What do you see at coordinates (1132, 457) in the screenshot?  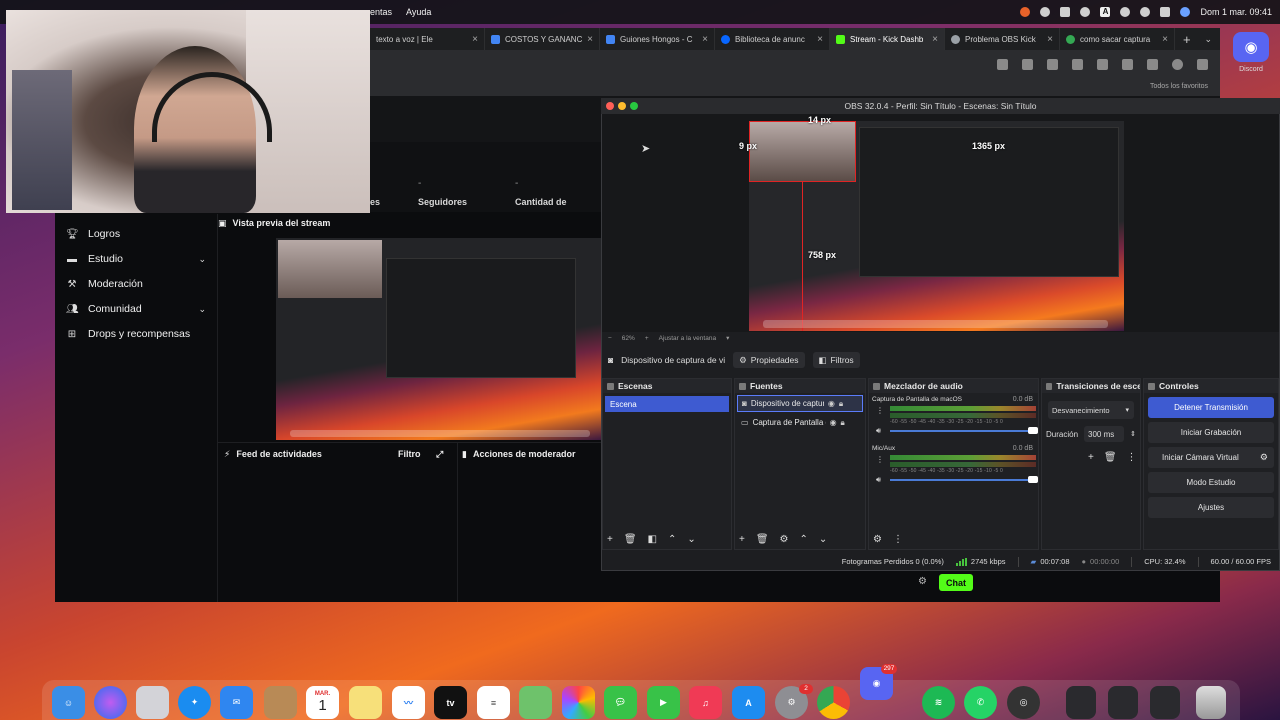 I see `more-icon: ⋮` at bounding box center [1132, 457].